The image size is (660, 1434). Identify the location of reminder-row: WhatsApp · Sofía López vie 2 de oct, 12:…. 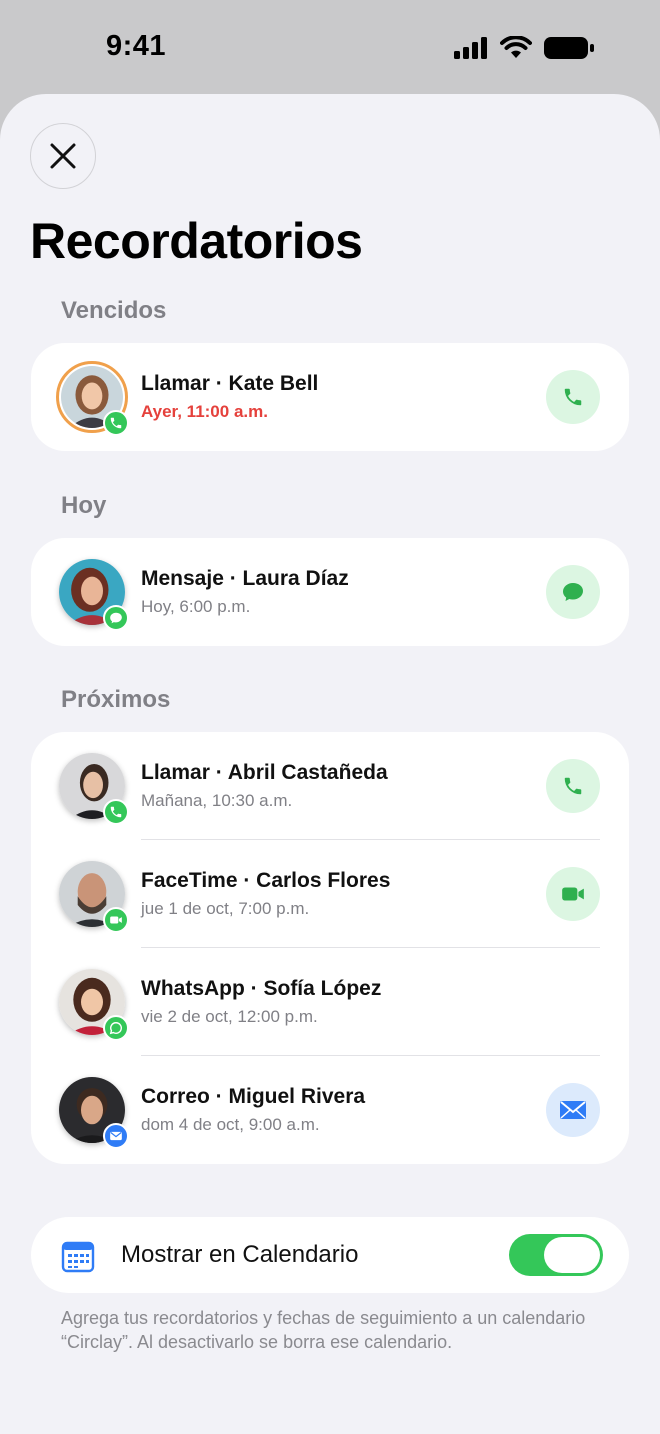
(330, 1002).